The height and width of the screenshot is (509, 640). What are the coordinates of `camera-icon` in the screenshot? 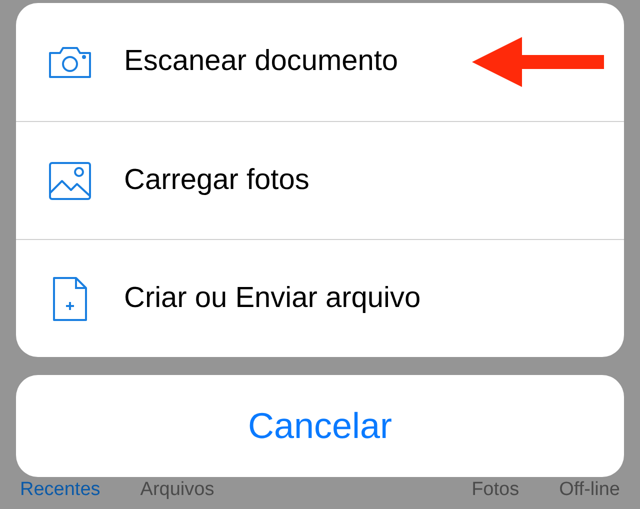 It's located at (70, 62).